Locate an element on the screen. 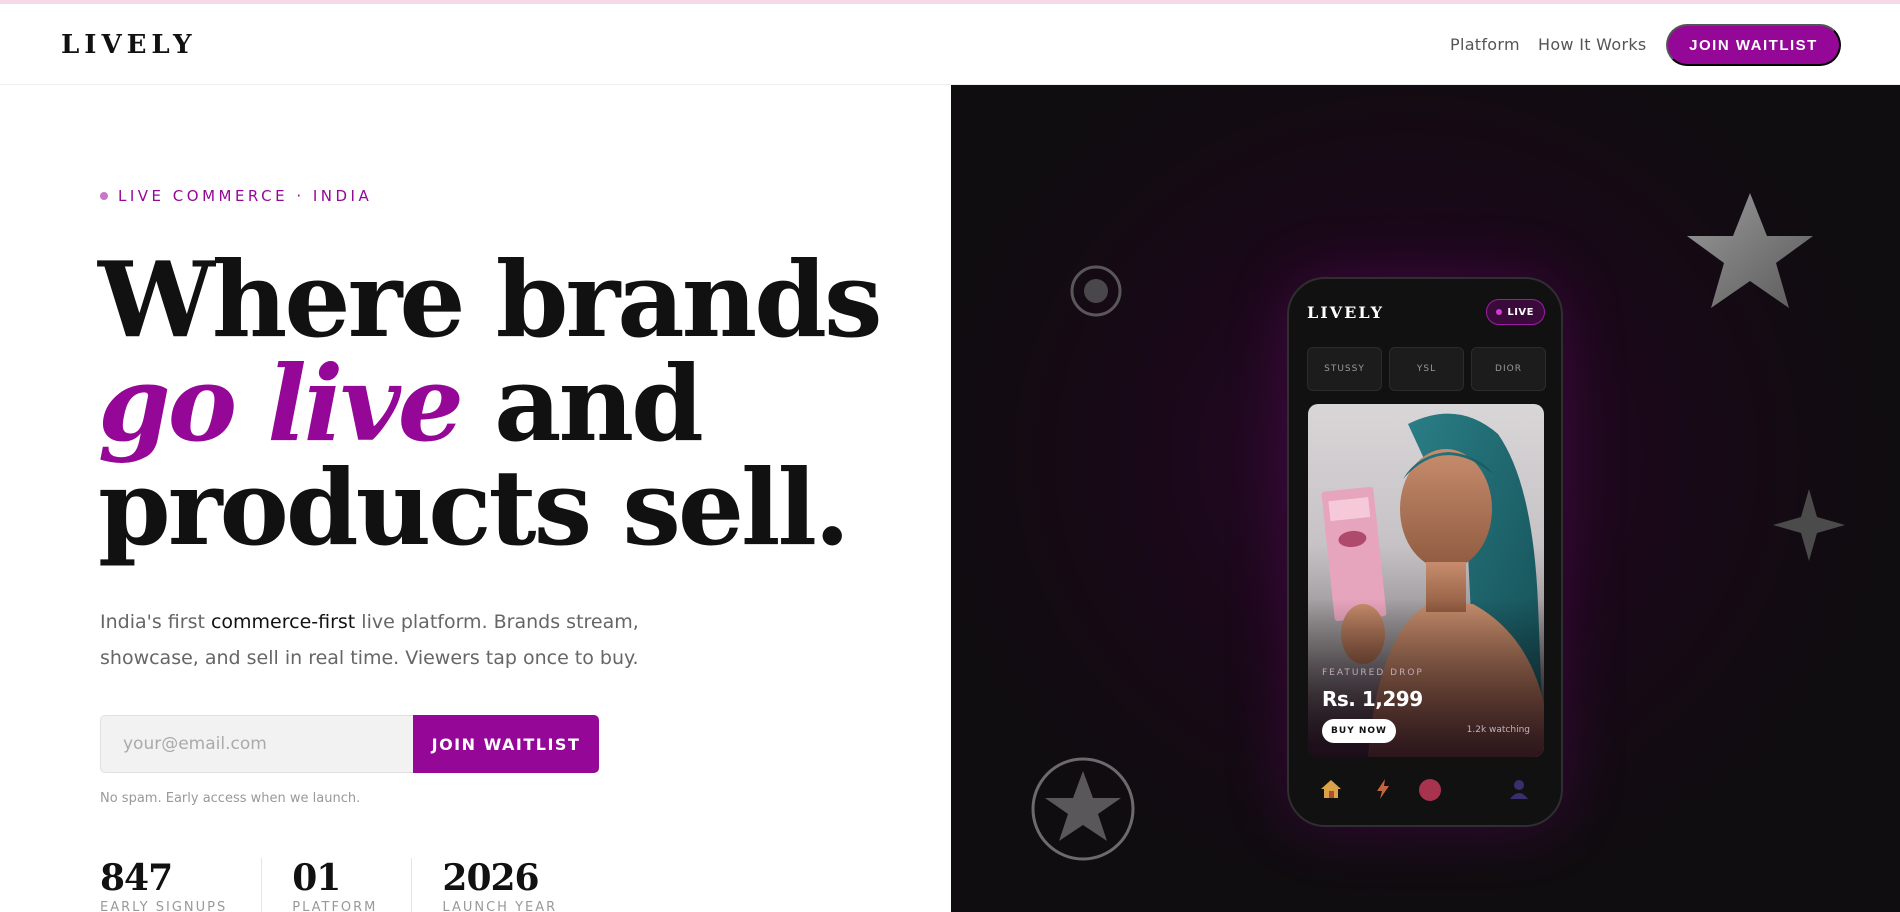 This screenshot has width=1900, height=912. live-badge: LIVE is located at coordinates (1515, 312).